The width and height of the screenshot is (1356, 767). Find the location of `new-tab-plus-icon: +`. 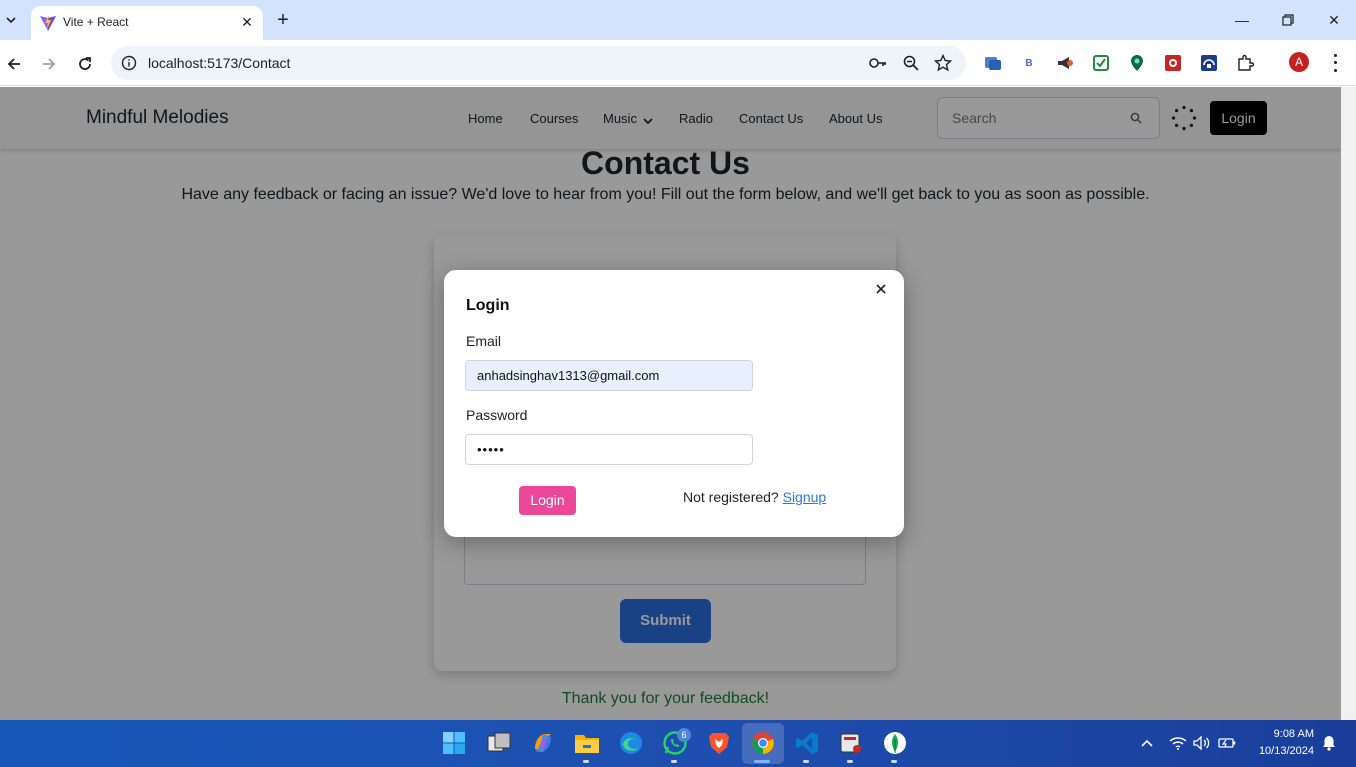

new-tab-plus-icon: + is located at coordinates (283, 20).